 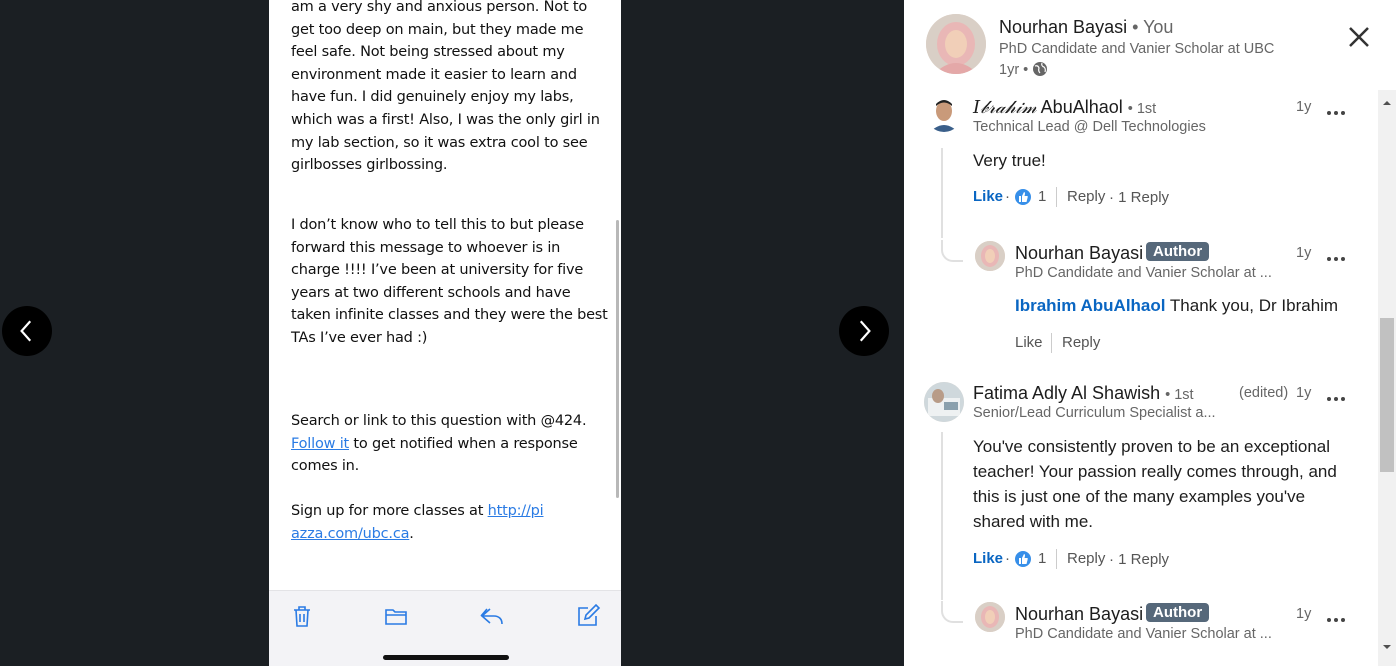 What do you see at coordinates (617, 359) in the screenshot?
I see `phone-scrollbar` at bounding box center [617, 359].